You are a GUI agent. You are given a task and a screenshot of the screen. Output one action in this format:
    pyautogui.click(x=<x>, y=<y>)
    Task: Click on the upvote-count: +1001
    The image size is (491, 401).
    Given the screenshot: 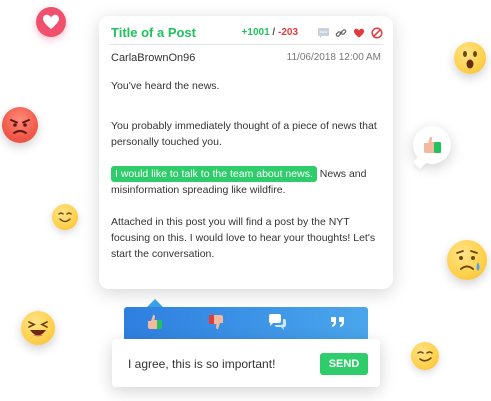 What is the action you would take?
    pyautogui.click(x=255, y=32)
    